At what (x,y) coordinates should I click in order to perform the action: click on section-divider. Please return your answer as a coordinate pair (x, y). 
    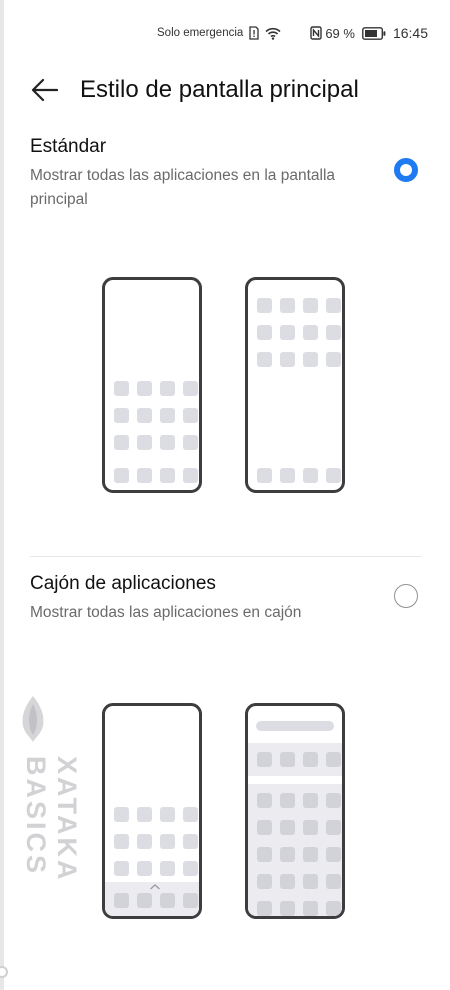
    Looking at the image, I should click on (226, 556).